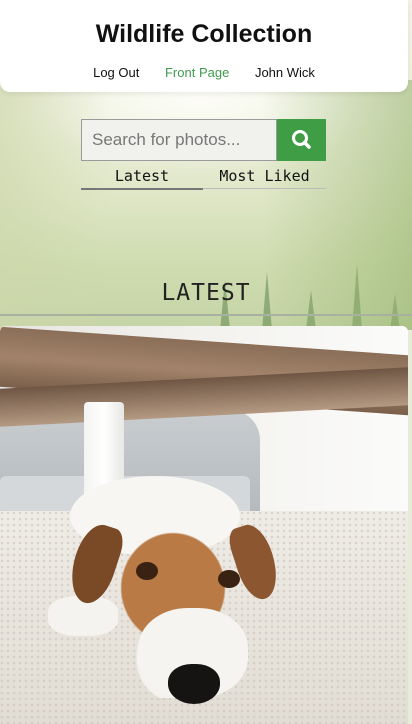 This screenshot has height=724, width=412. I want to click on search-input, so click(179, 140).